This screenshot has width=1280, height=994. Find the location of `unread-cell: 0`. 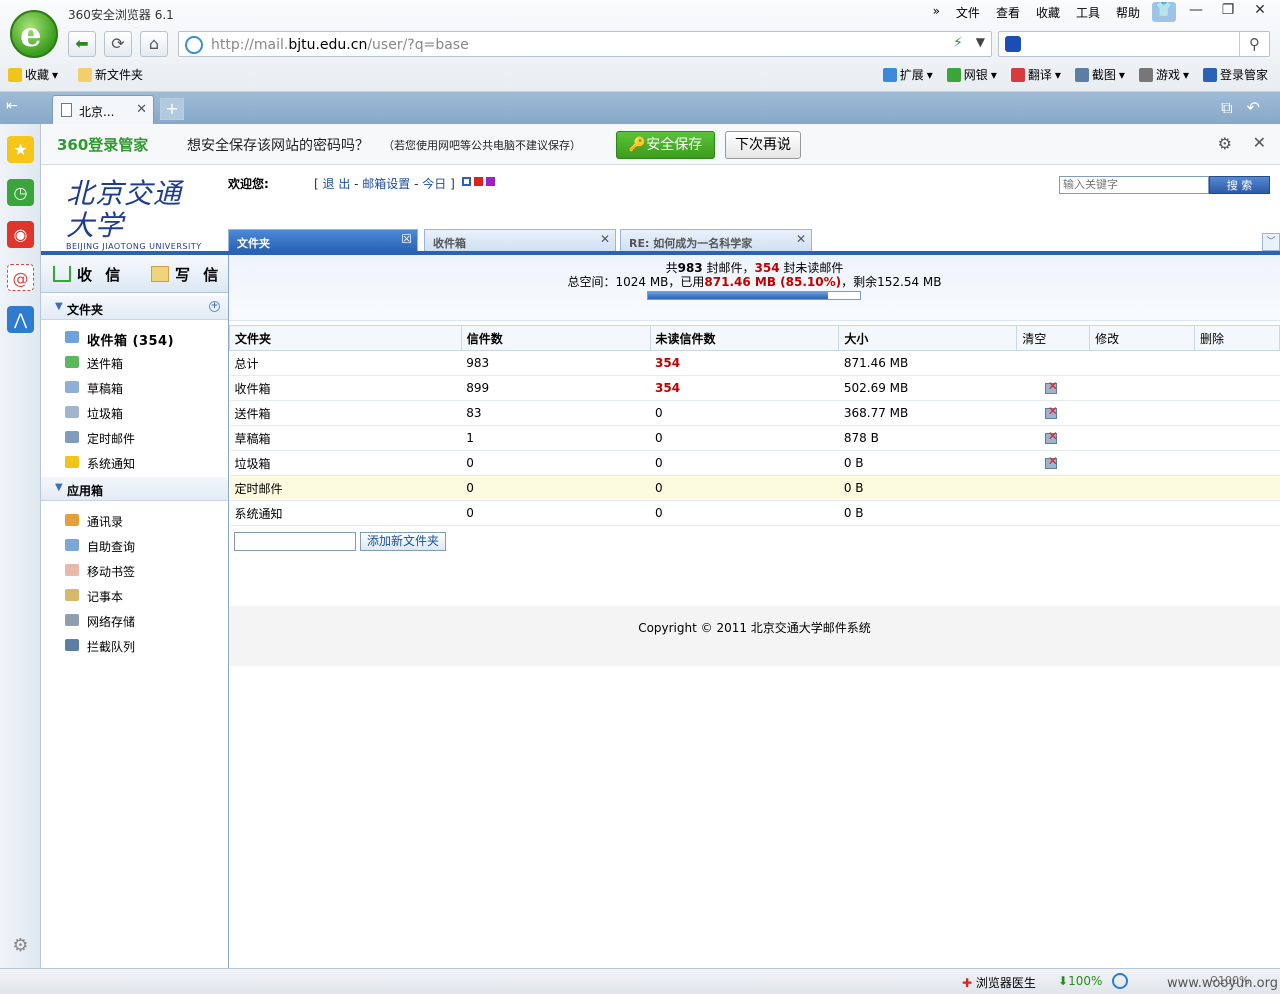

unread-cell: 0 is located at coordinates (744, 488).